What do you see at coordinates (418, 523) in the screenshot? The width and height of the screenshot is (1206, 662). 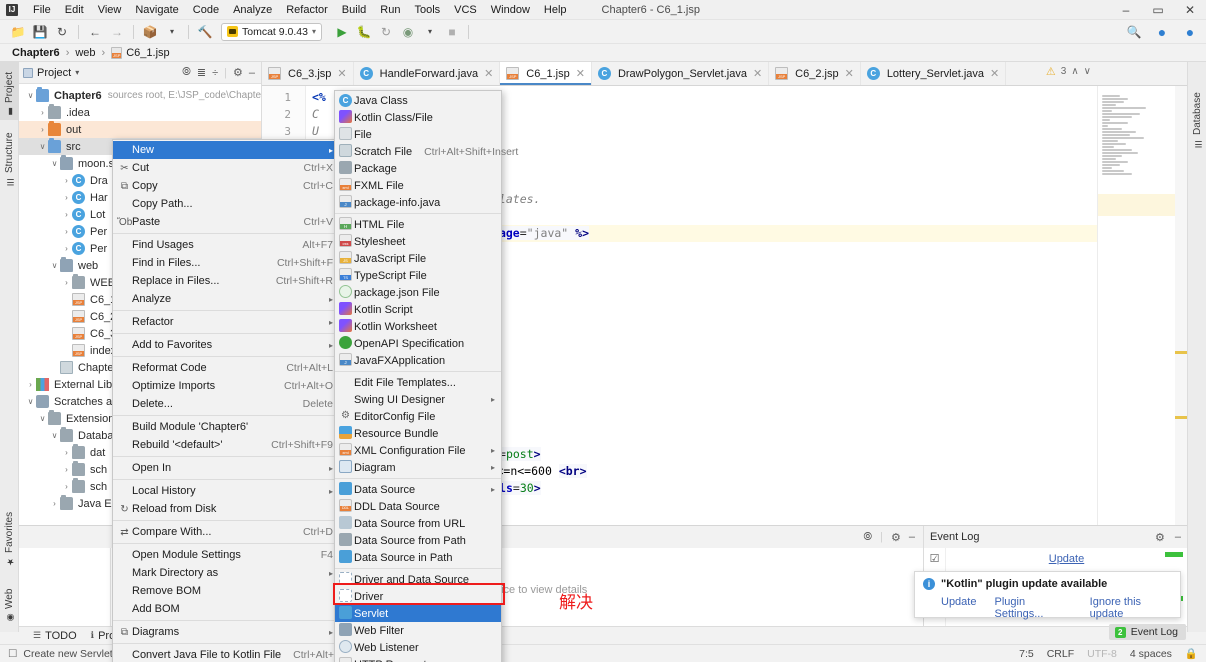 I see `menu-item-data-source-from-url: Data Source from URL` at bounding box center [418, 523].